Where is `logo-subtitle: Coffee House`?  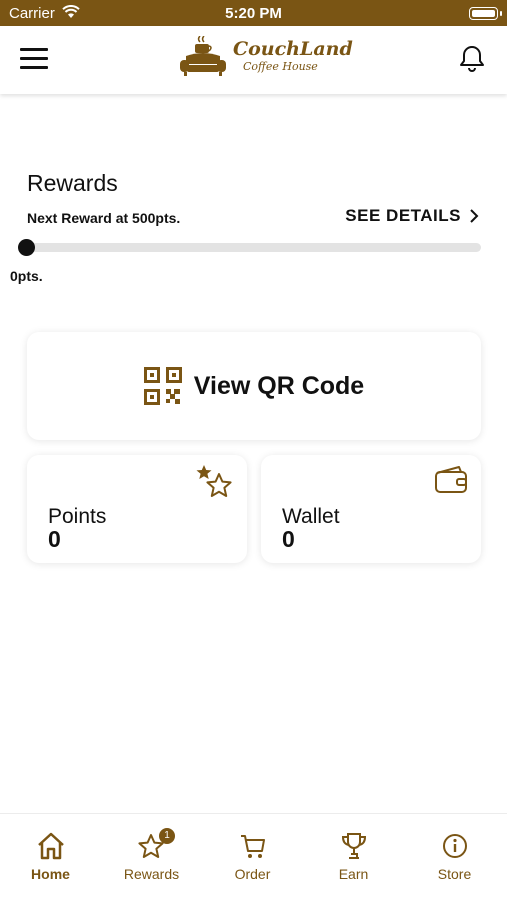
logo-subtitle: Coffee House is located at coordinates (280, 66).